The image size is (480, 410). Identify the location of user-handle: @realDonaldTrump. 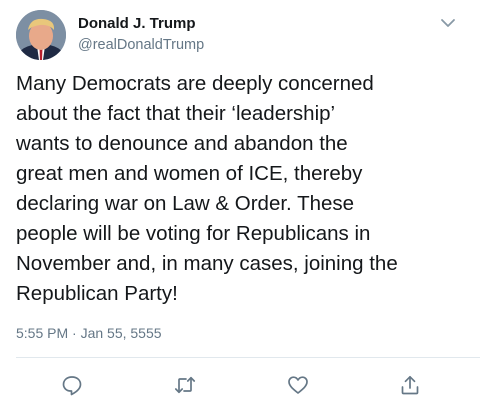
(141, 45).